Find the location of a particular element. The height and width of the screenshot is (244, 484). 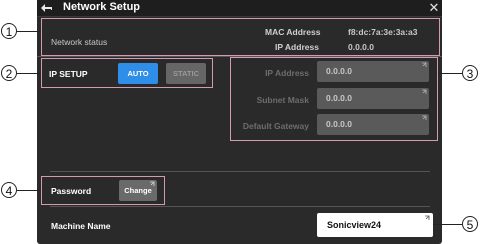

callout-number-2: 2 is located at coordinates (9, 73).